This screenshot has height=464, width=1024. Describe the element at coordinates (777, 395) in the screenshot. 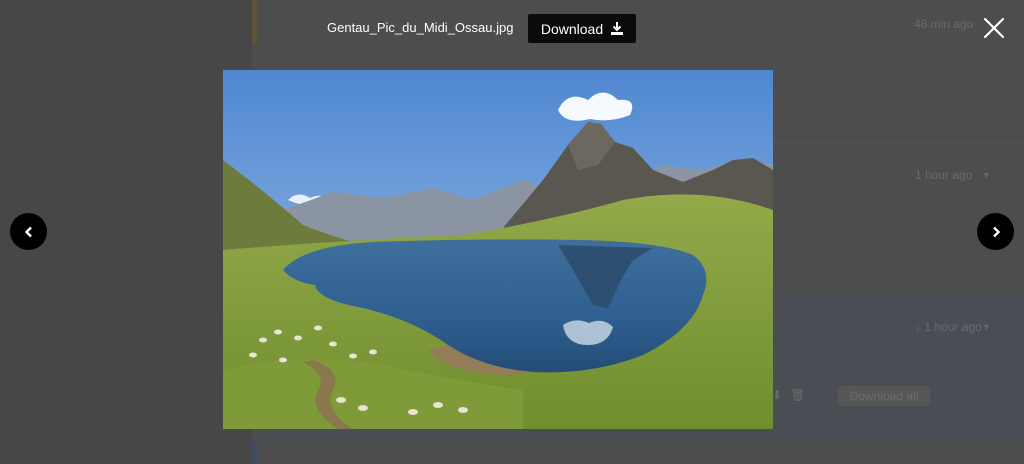

I see `download-icon: ⬇` at that location.